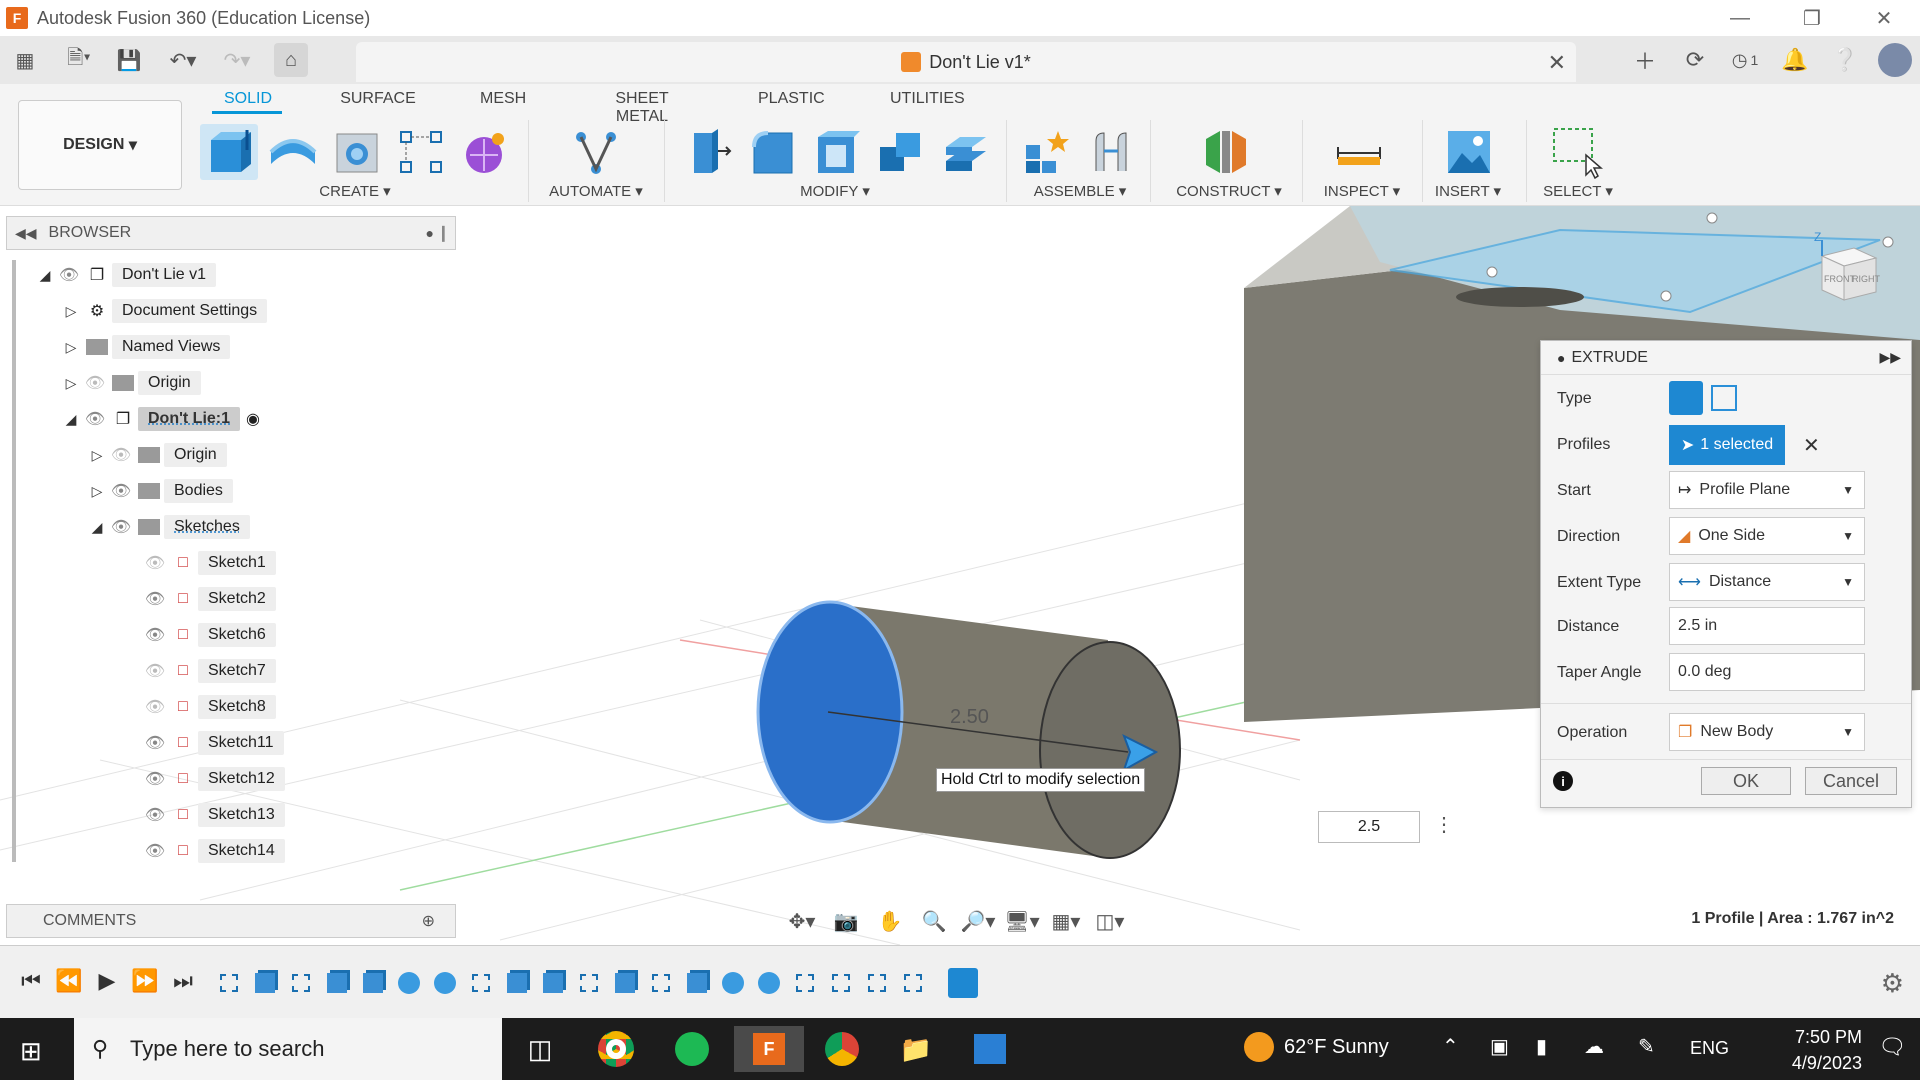 This screenshot has height=1080, width=1920. I want to click on browser-options-icon: ●, so click(430, 233).